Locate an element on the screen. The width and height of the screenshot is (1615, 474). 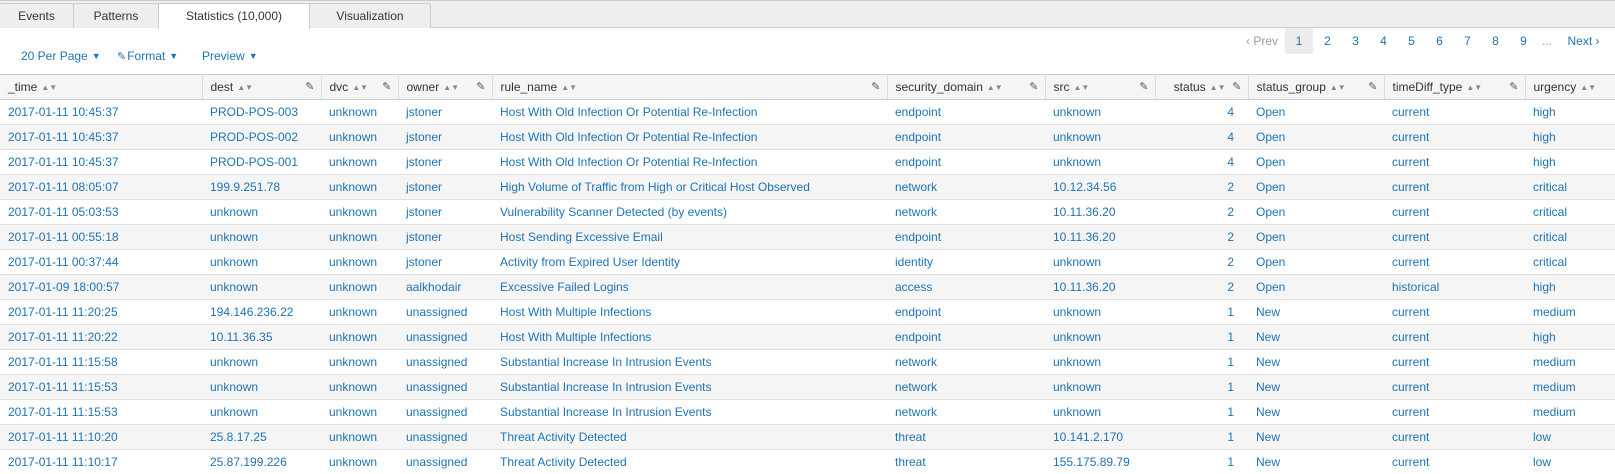
page-5-button: 5 is located at coordinates (1411, 41).